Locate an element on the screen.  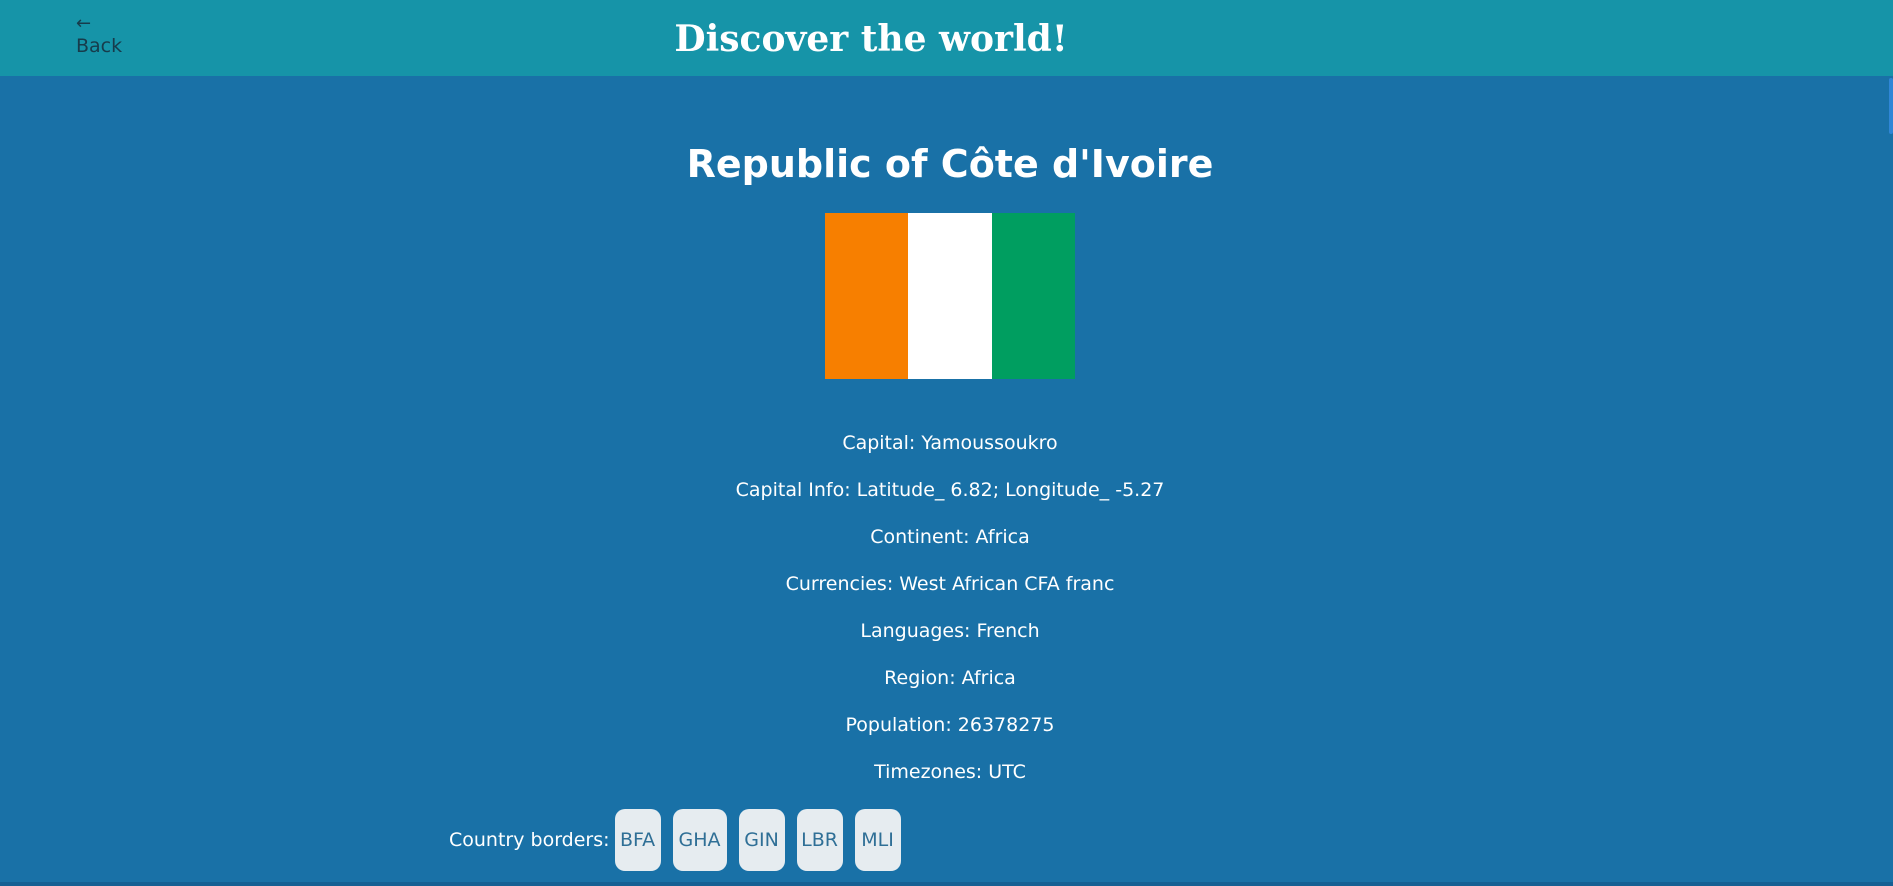
border-button-bfa: BFA is located at coordinates (637, 840).